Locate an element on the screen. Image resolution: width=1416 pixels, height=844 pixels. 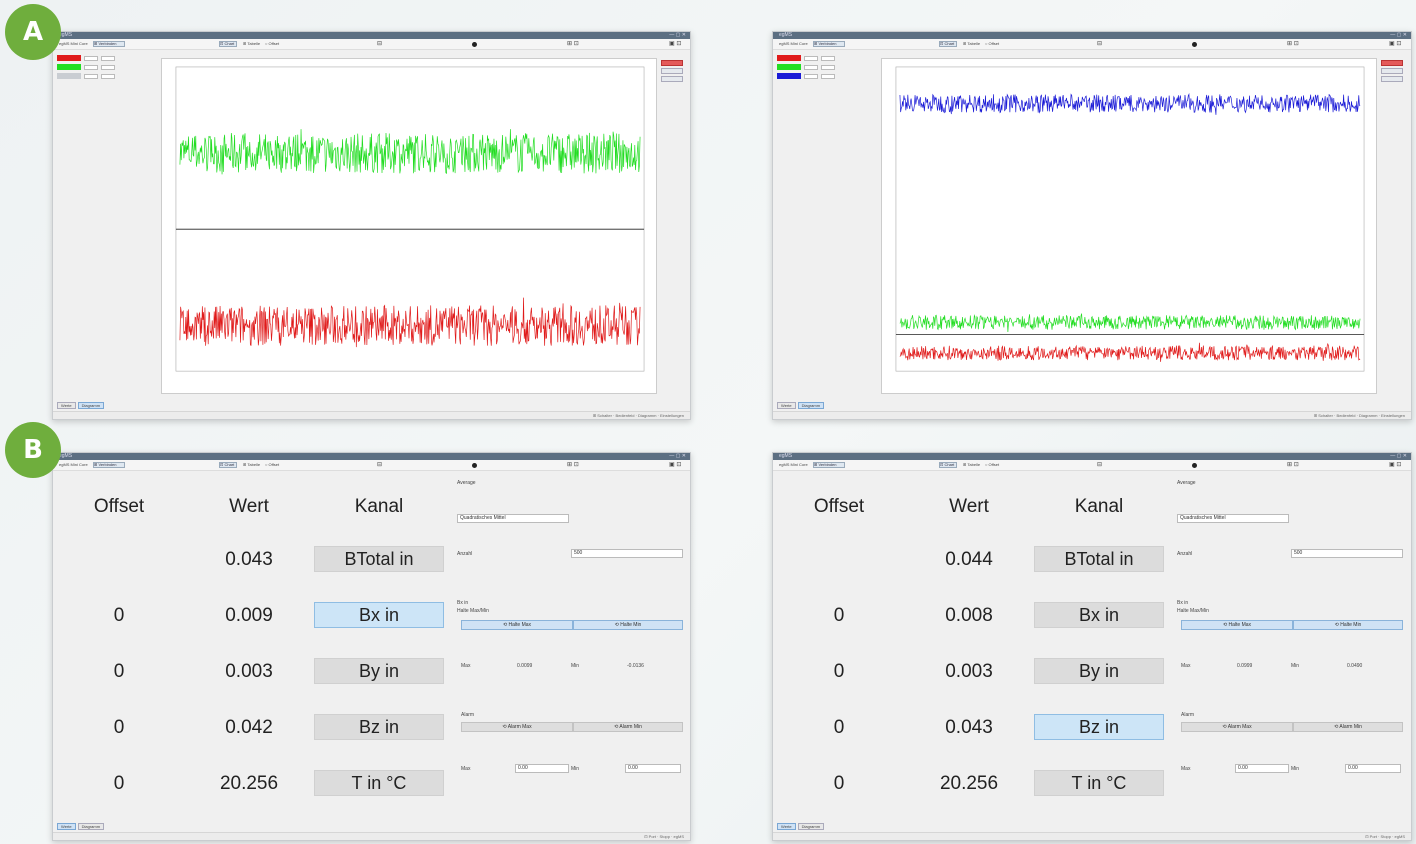
title-bar: egMS — ▢ ✕ is located at coordinates (371, 456).